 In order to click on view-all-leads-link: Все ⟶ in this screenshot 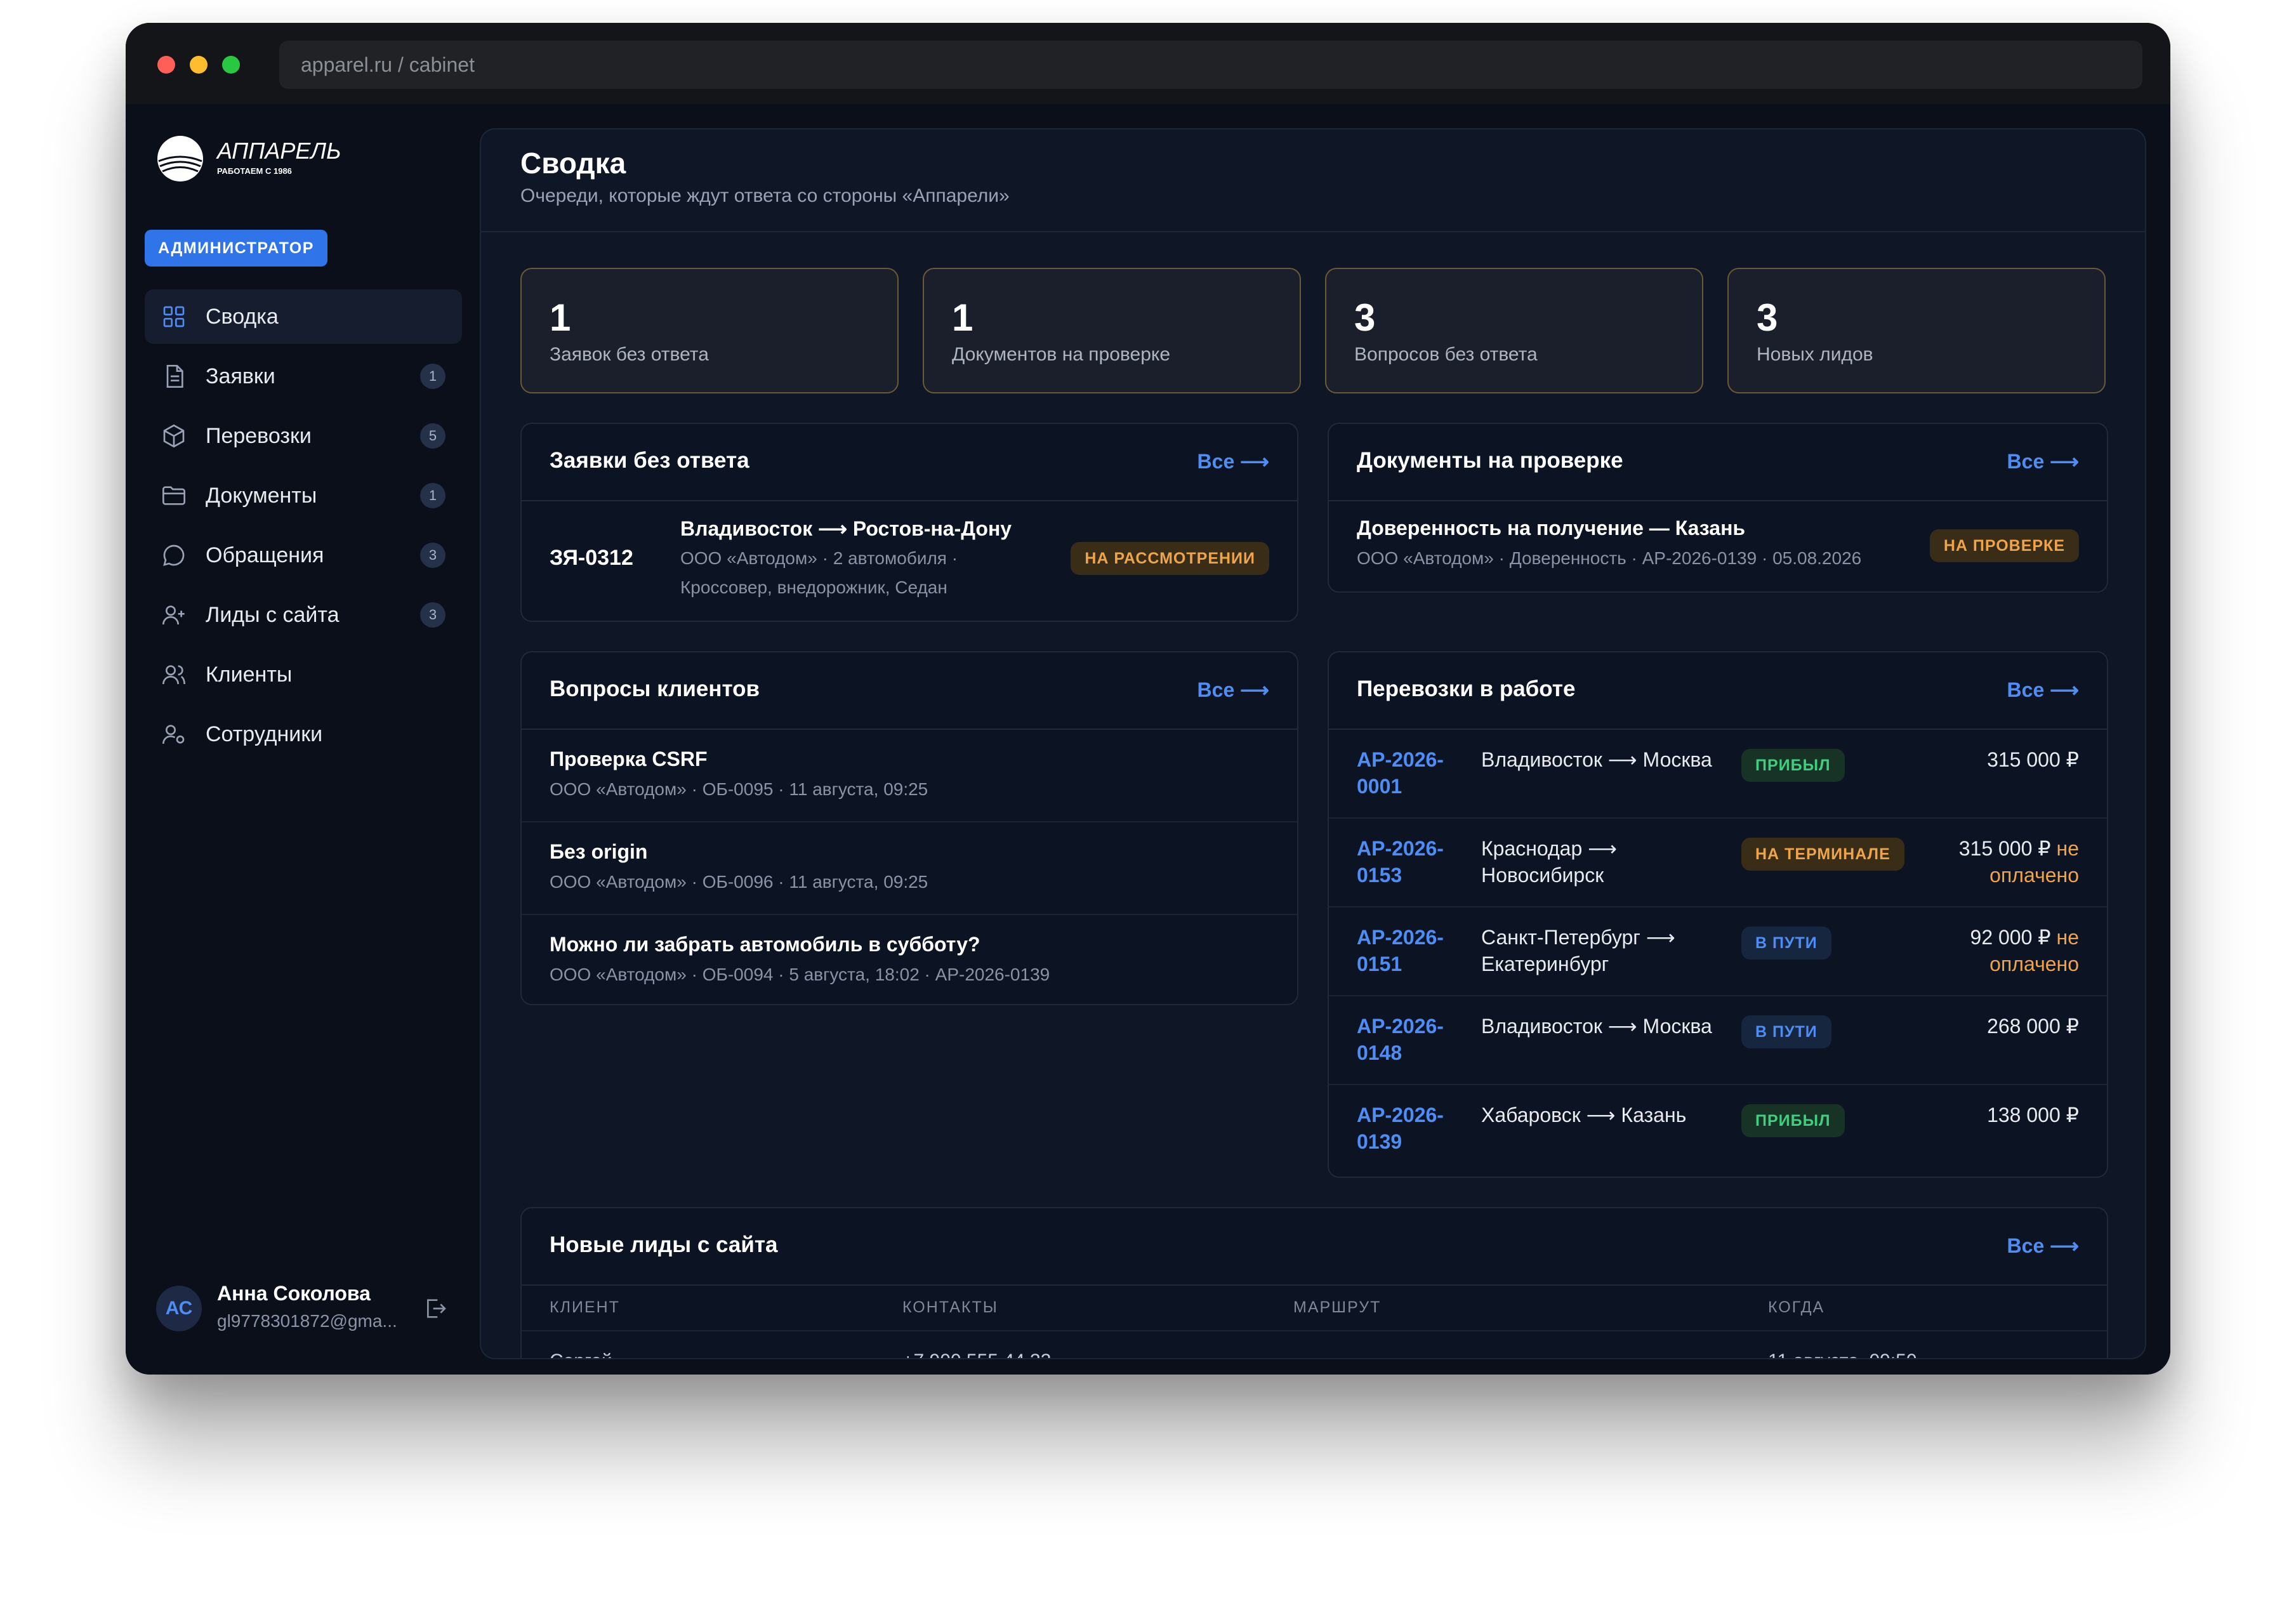, I will do `click(2043, 1246)`.